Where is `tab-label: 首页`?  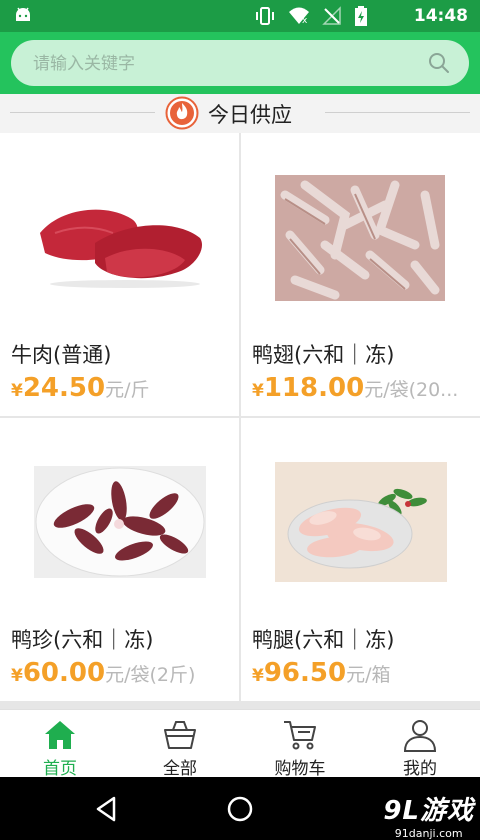 tab-label: 首页 is located at coordinates (60, 769).